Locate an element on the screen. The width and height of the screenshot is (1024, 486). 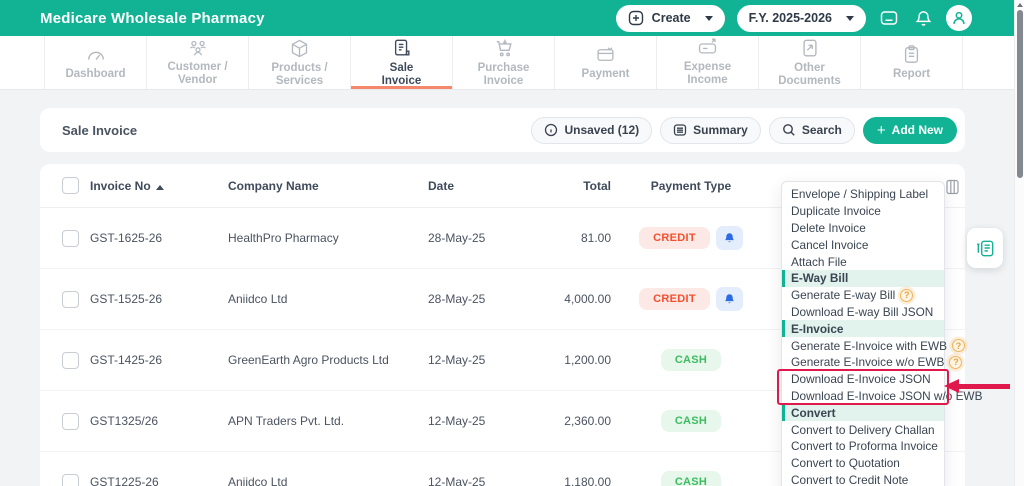
page-toolbar: Sale Invoice Unsaved (12) Summary Search is located at coordinates (502, 130).